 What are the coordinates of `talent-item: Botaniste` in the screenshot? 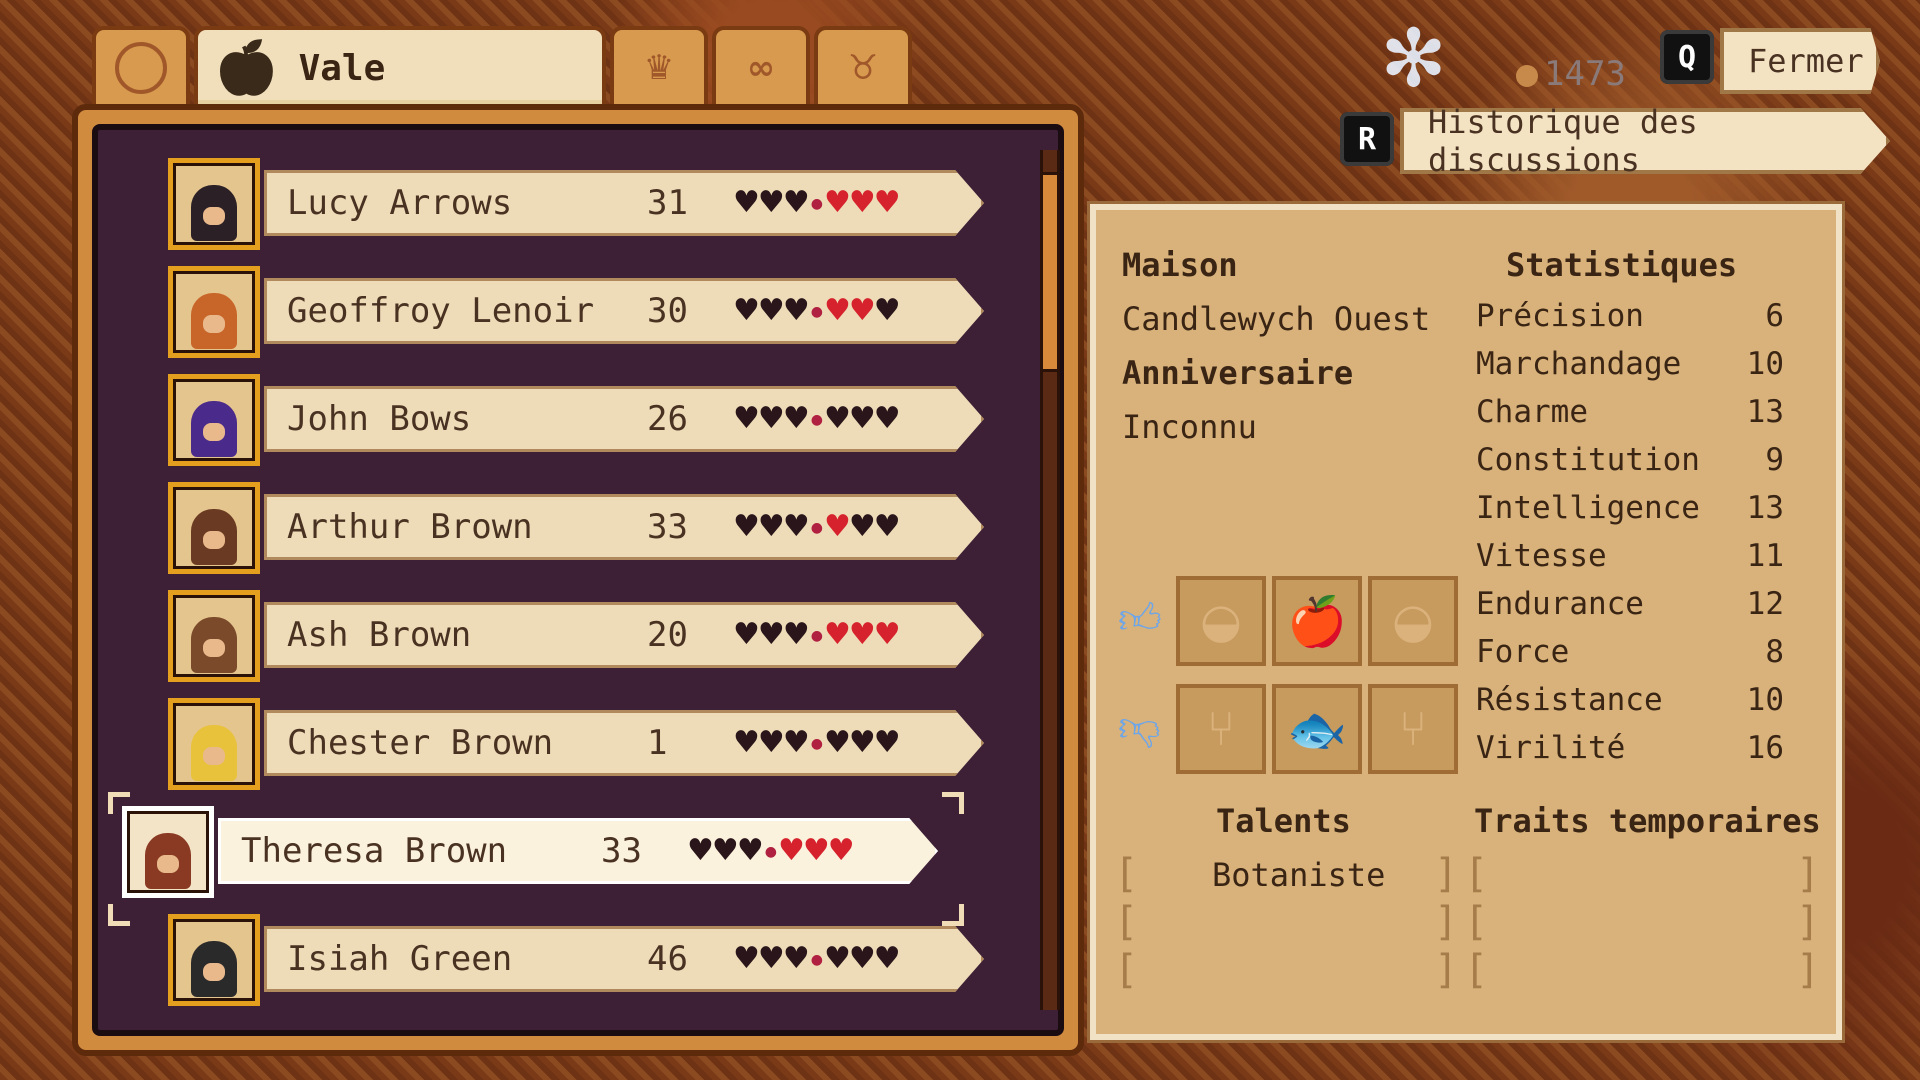 It's located at (1299, 875).